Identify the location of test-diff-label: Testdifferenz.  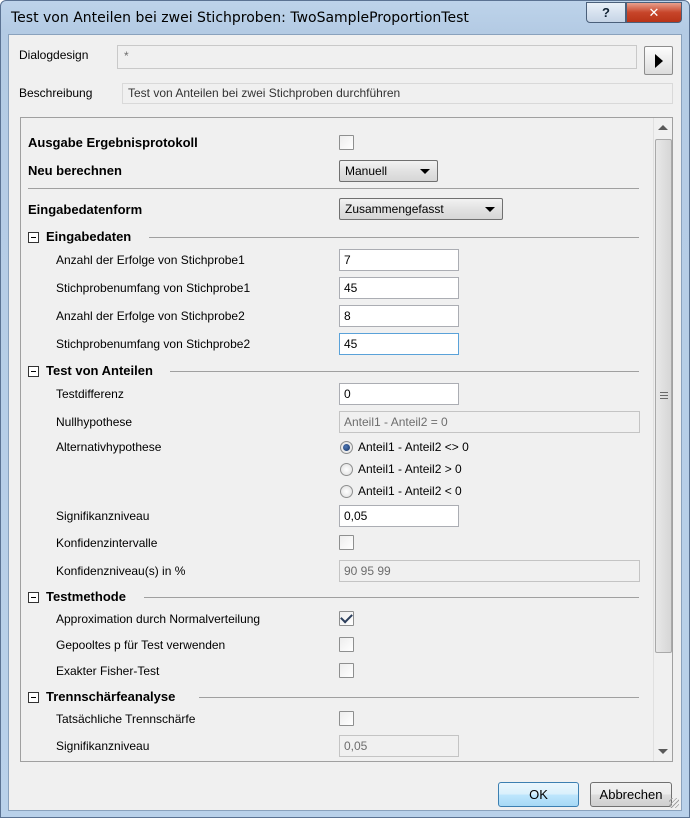
(90, 394).